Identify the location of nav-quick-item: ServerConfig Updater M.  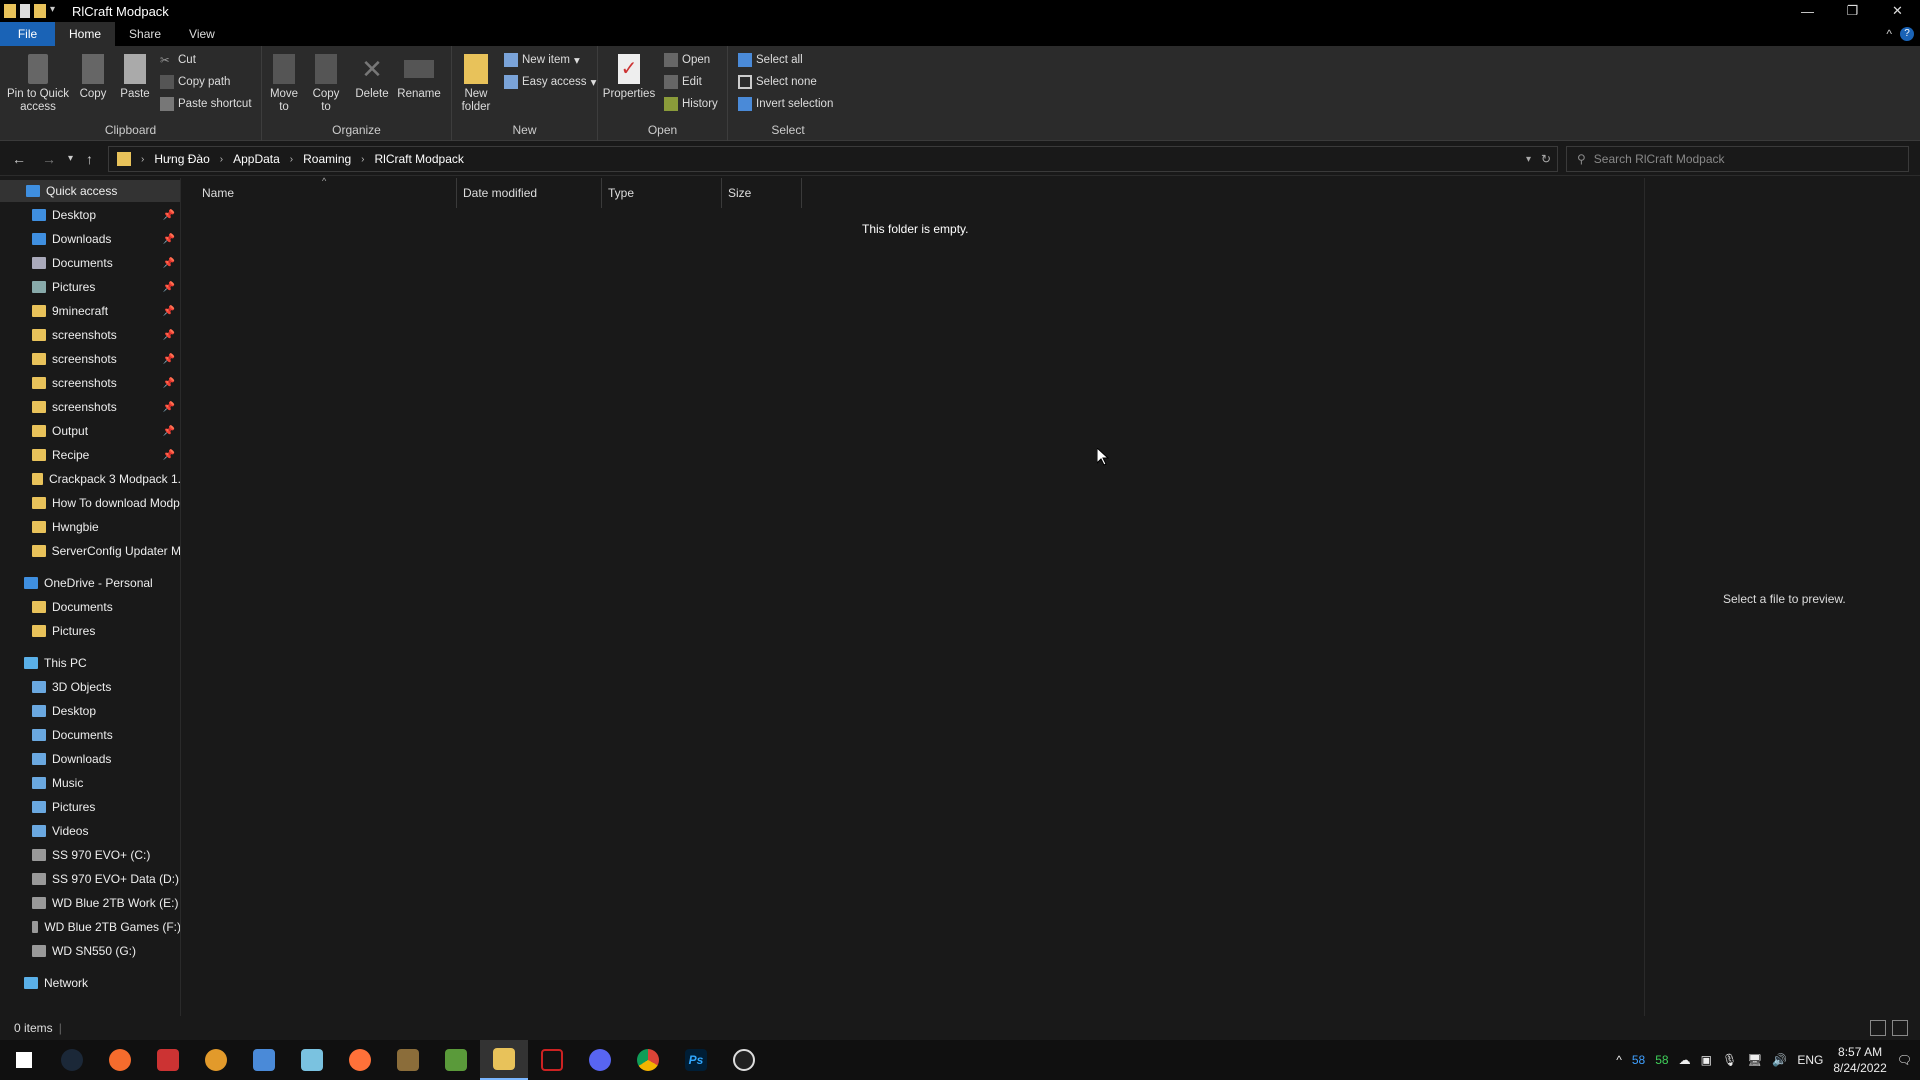
(90, 551).